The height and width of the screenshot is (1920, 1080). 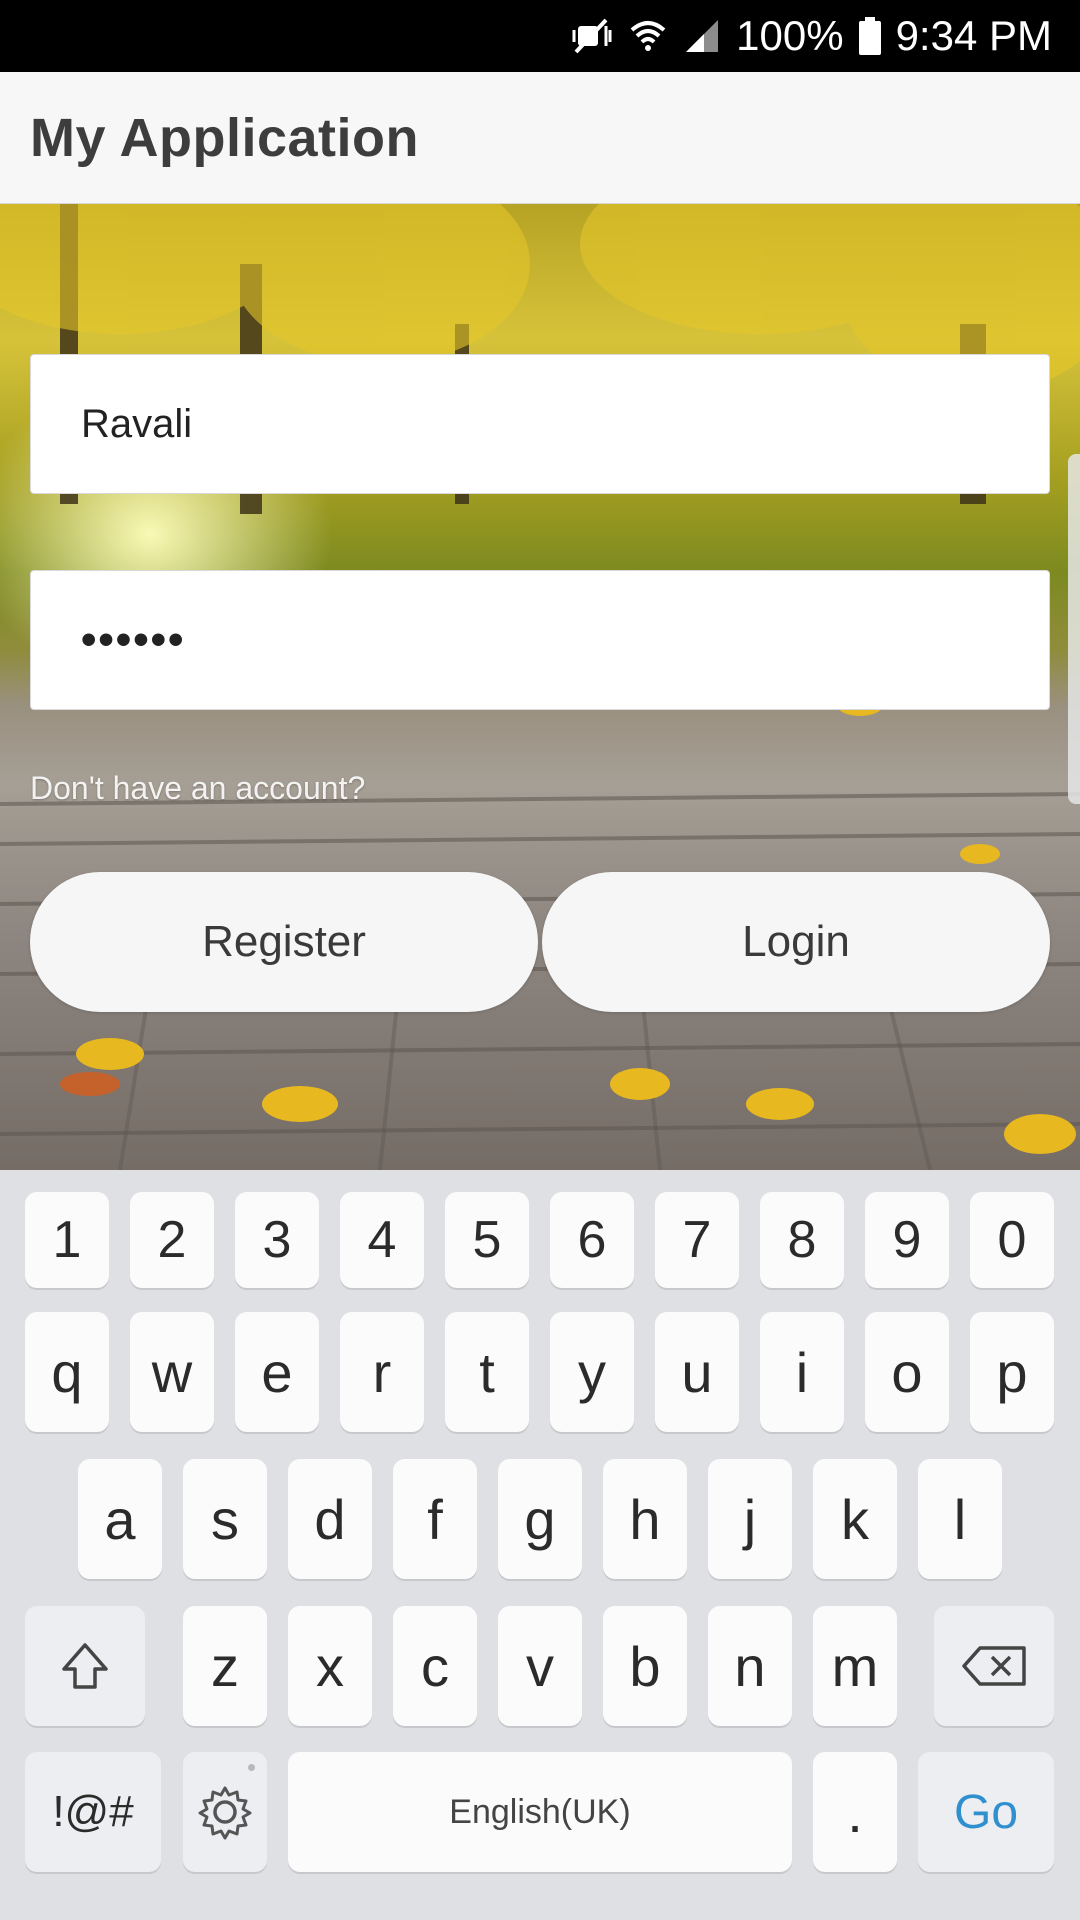 I want to click on symbols-key: !@#, so click(x=93, y=1812).